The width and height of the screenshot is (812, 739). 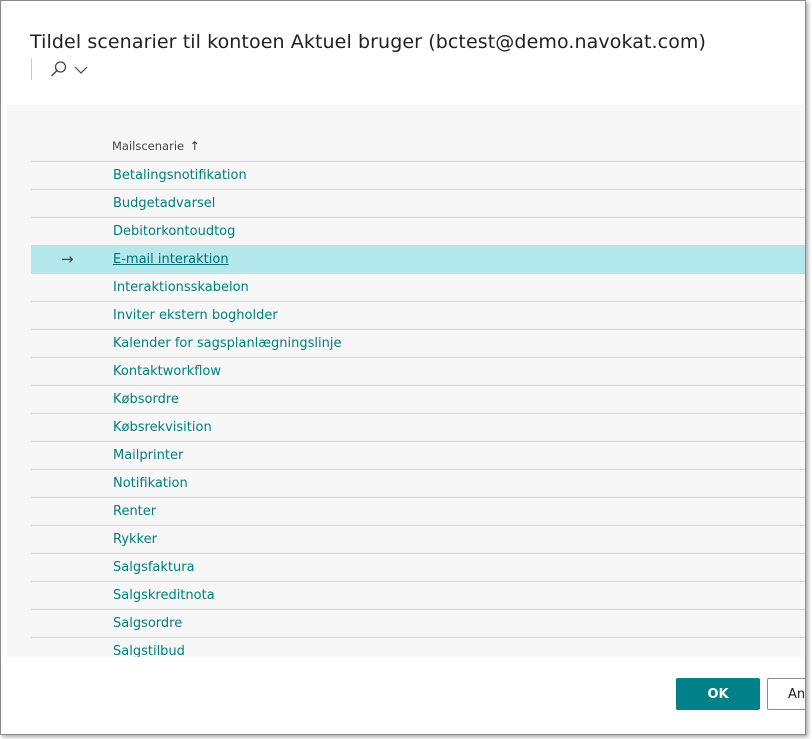 I want to click on table-row: Rykker, so click(x=418, y=539).